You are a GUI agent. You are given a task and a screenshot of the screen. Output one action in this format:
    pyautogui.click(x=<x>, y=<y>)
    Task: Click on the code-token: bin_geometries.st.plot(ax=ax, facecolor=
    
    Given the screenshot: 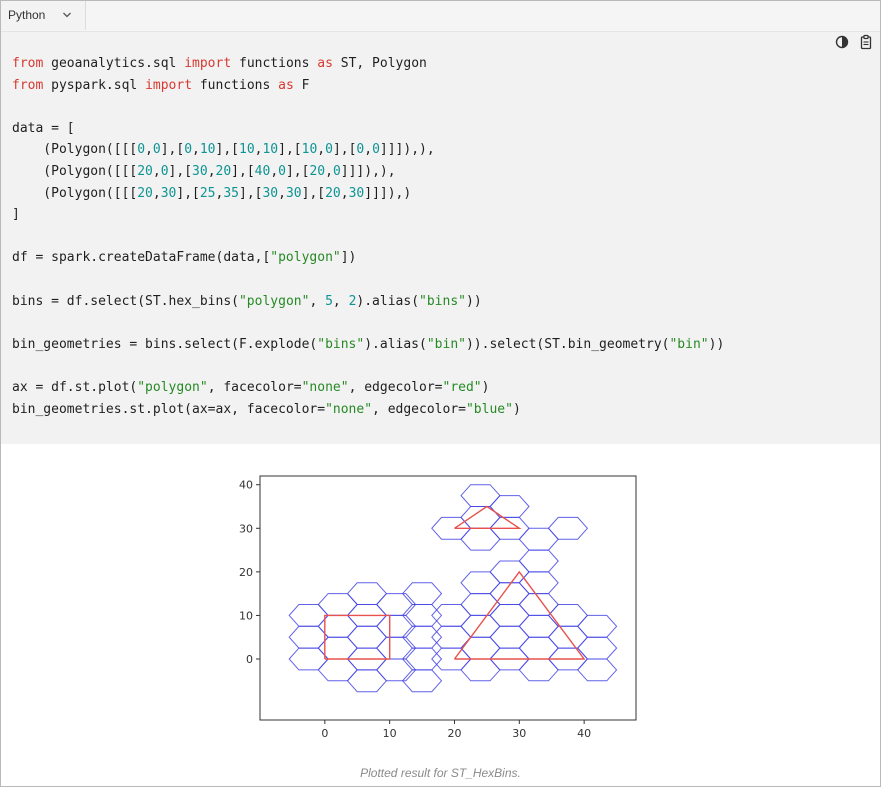 What is the action you would take?
    pyautogui.click(x=169, y=409)
    